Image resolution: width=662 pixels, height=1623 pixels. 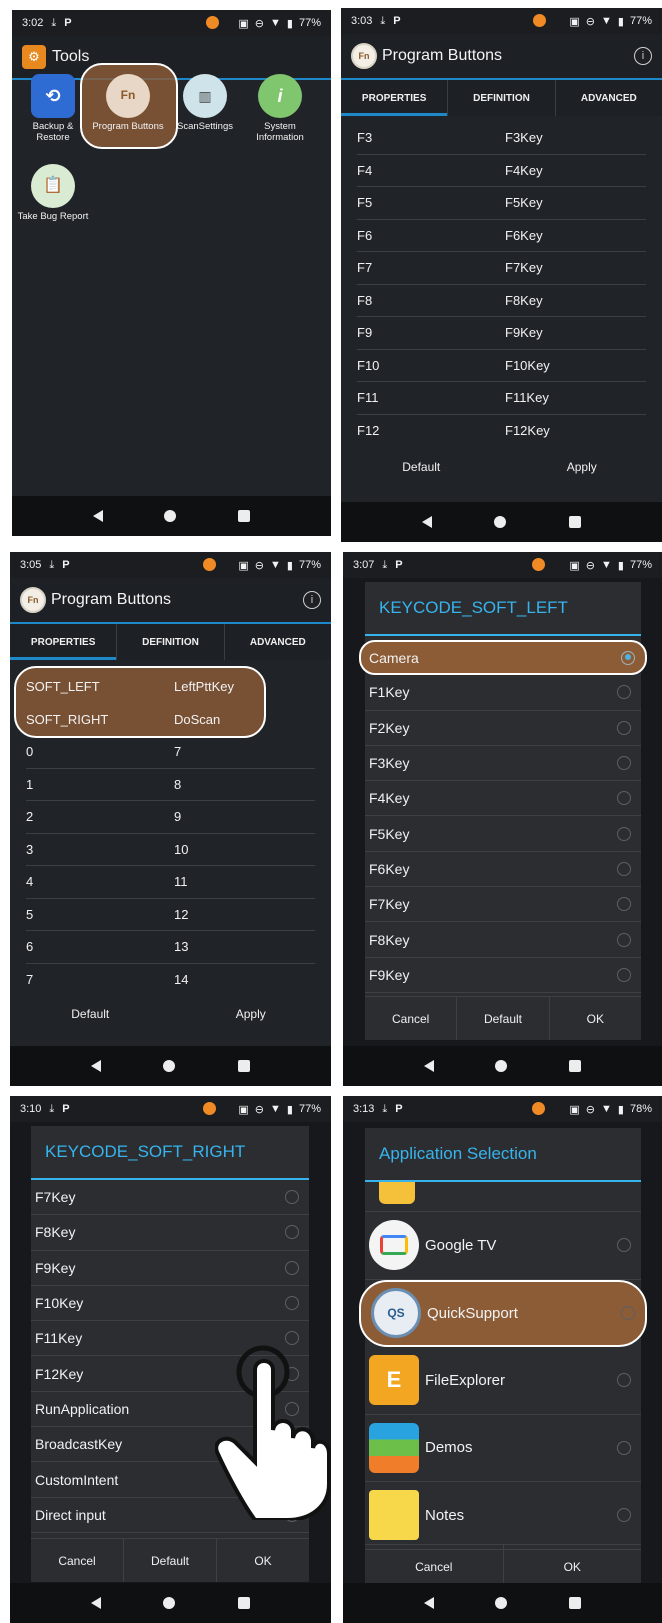 What do you see at coordinates (503, 870) in the screenshot?
I see `option-item: F6Key` at bounding box center [503, 870].